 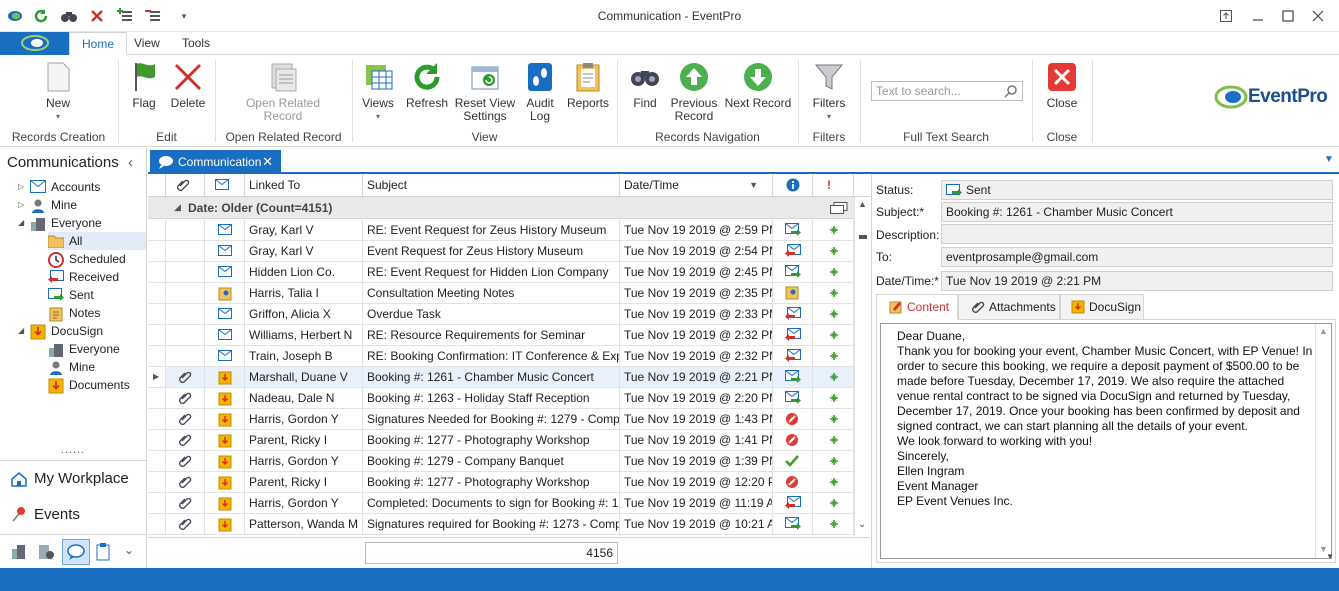 I want to click on reset-view-settings-button: Reset View Settings, so click(x=485, y=92).